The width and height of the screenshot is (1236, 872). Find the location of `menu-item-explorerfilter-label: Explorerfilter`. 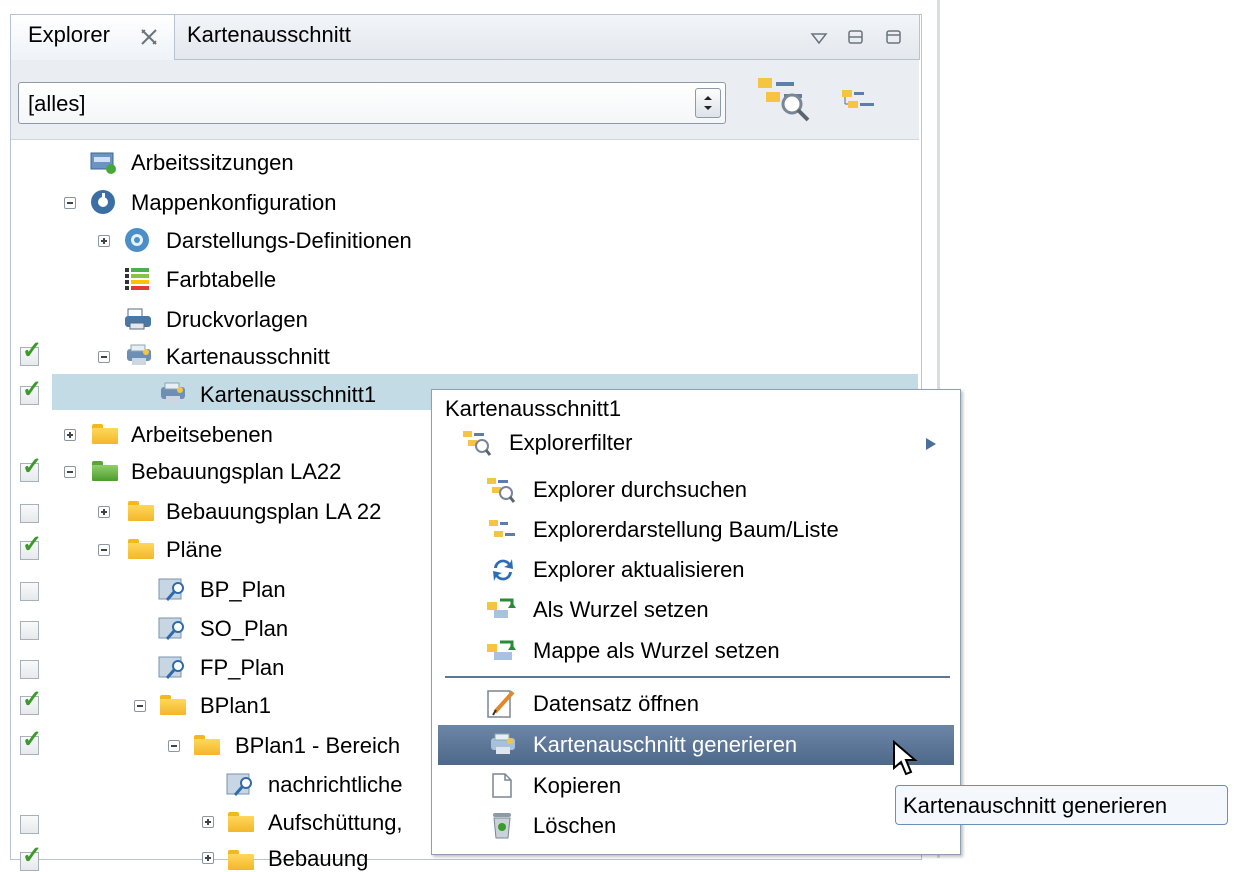

menu-item-explorerfilter-label: Explorerfilter is located at coordinates (571, 442).